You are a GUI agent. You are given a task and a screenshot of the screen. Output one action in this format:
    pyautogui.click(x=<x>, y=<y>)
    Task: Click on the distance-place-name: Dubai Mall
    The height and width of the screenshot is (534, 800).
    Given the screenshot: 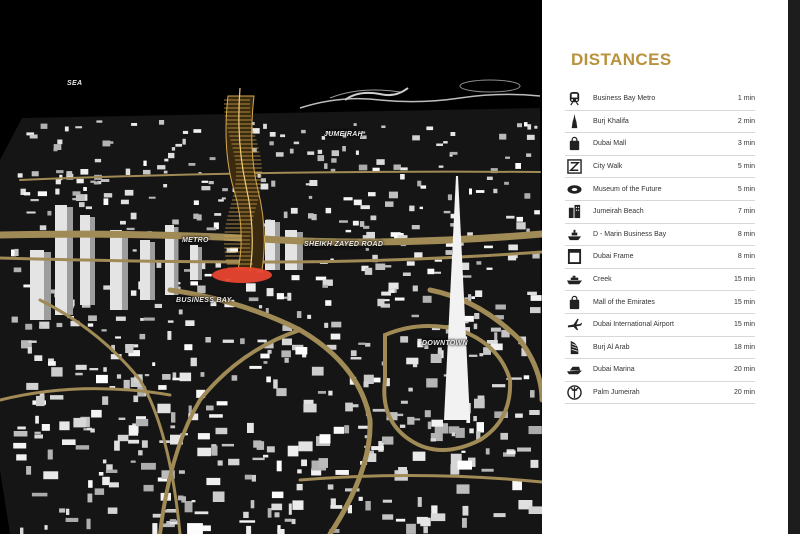 What is the action you would take?
    pyautogui.click(x=610, y=144)
    